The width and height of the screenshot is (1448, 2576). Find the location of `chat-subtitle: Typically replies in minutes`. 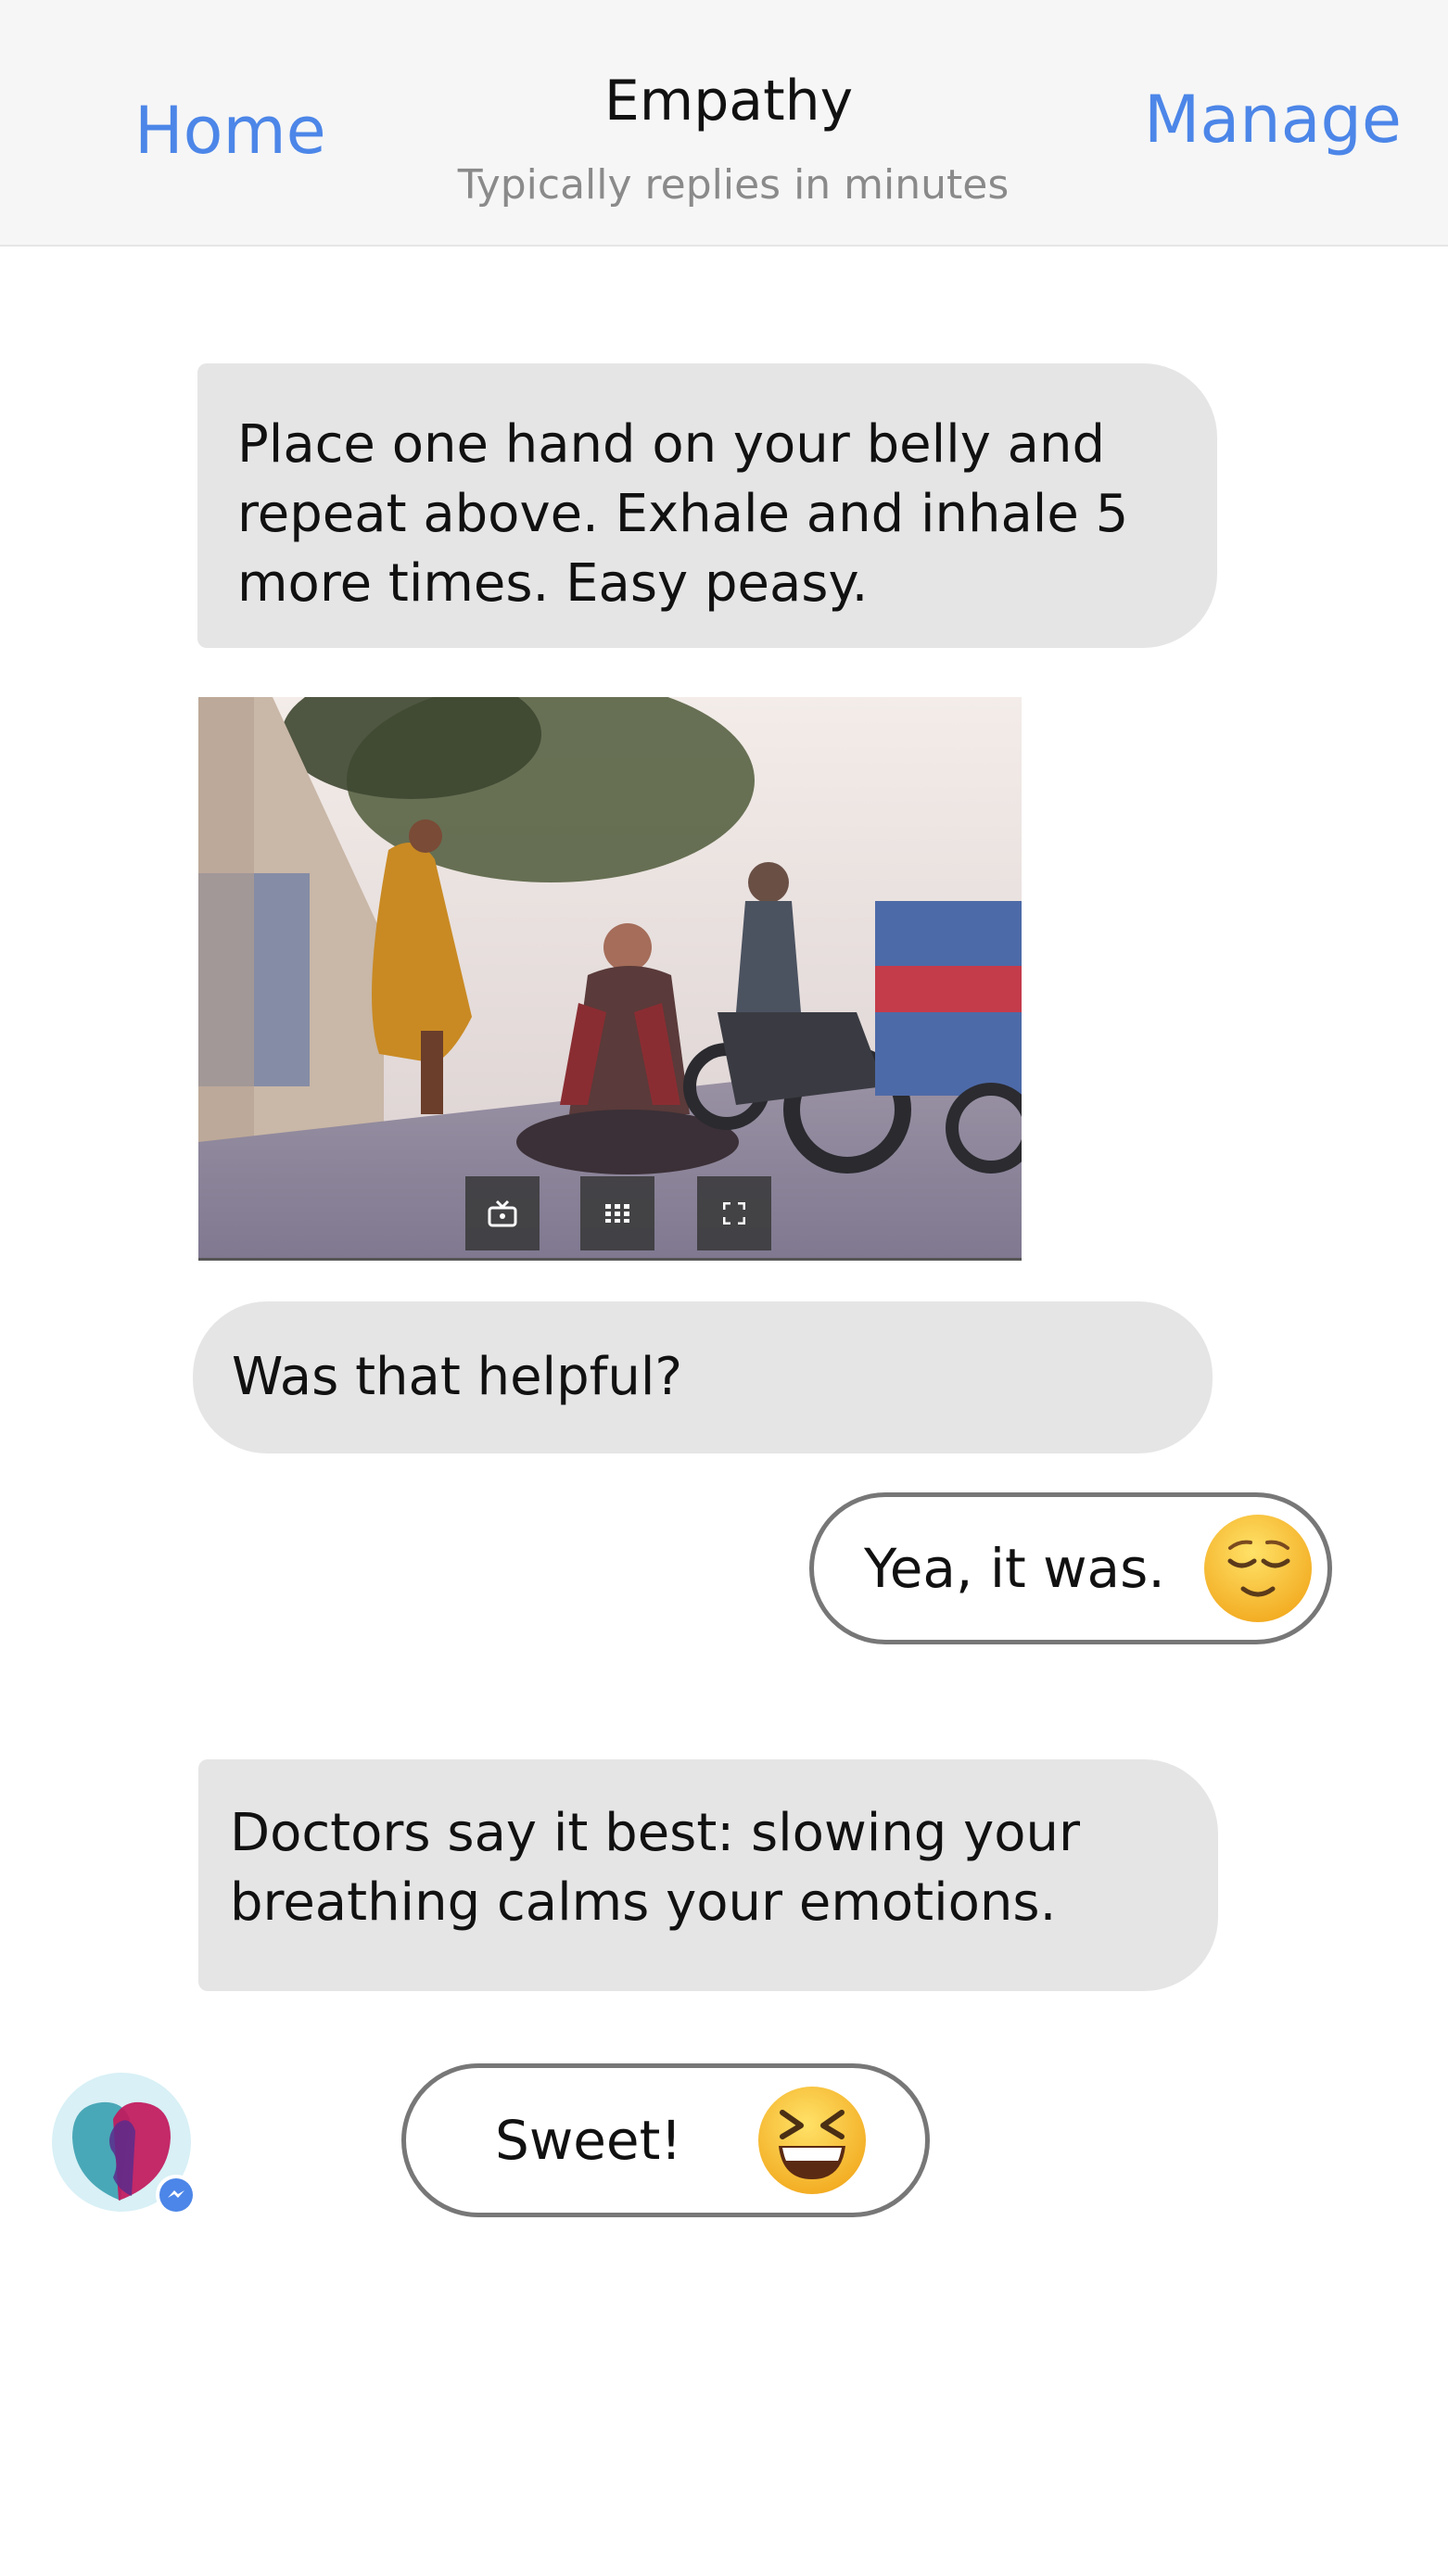

chat-subtitle: Typically replies in minutes is located at coordinates (734, 185).